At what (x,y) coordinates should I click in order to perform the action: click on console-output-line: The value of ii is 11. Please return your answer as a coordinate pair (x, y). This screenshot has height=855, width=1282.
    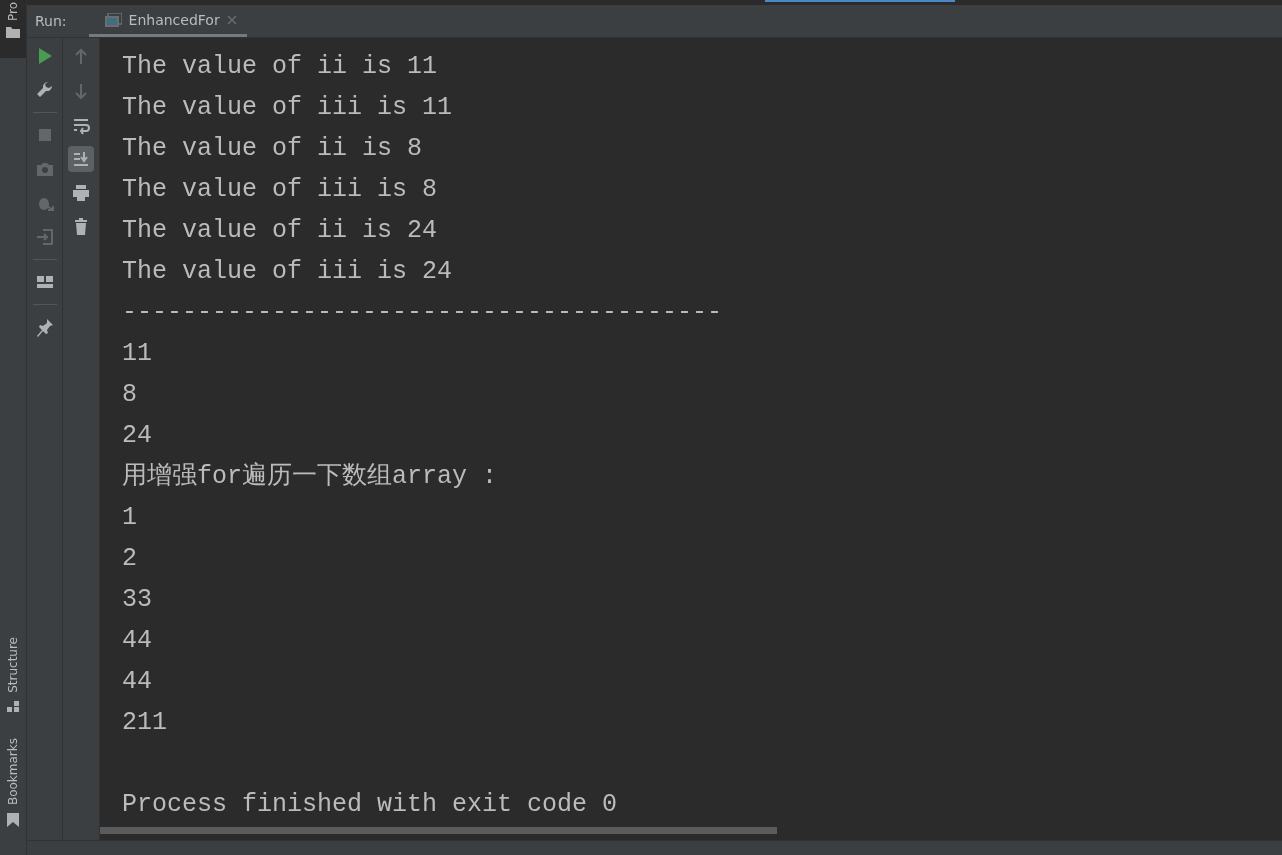
    Looking at the image, I should click on (280, 66).